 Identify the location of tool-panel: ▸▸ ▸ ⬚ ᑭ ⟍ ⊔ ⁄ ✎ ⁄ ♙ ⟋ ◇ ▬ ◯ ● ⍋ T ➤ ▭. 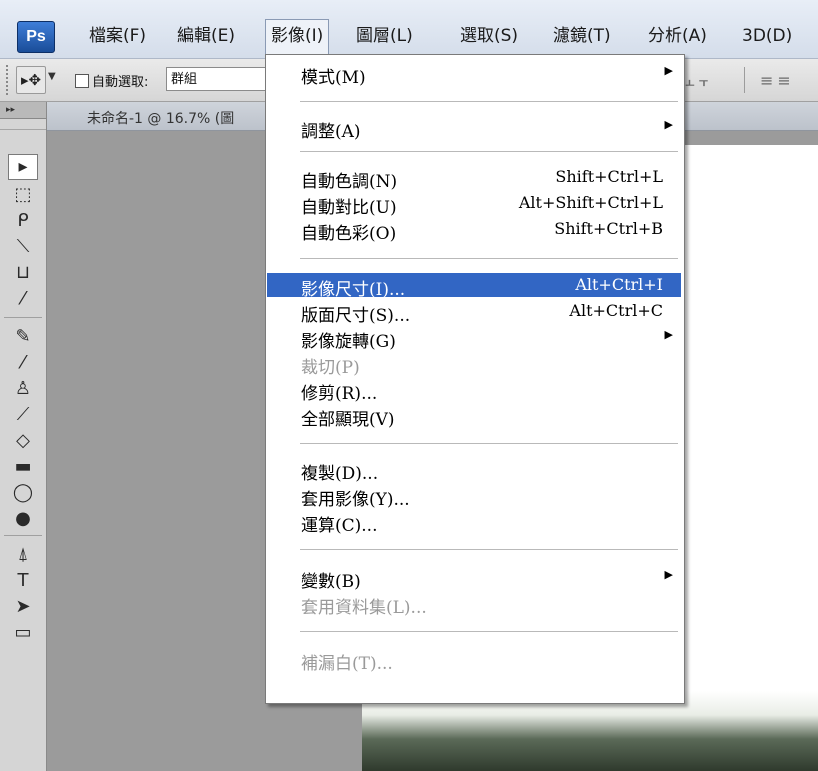
(23, 436).